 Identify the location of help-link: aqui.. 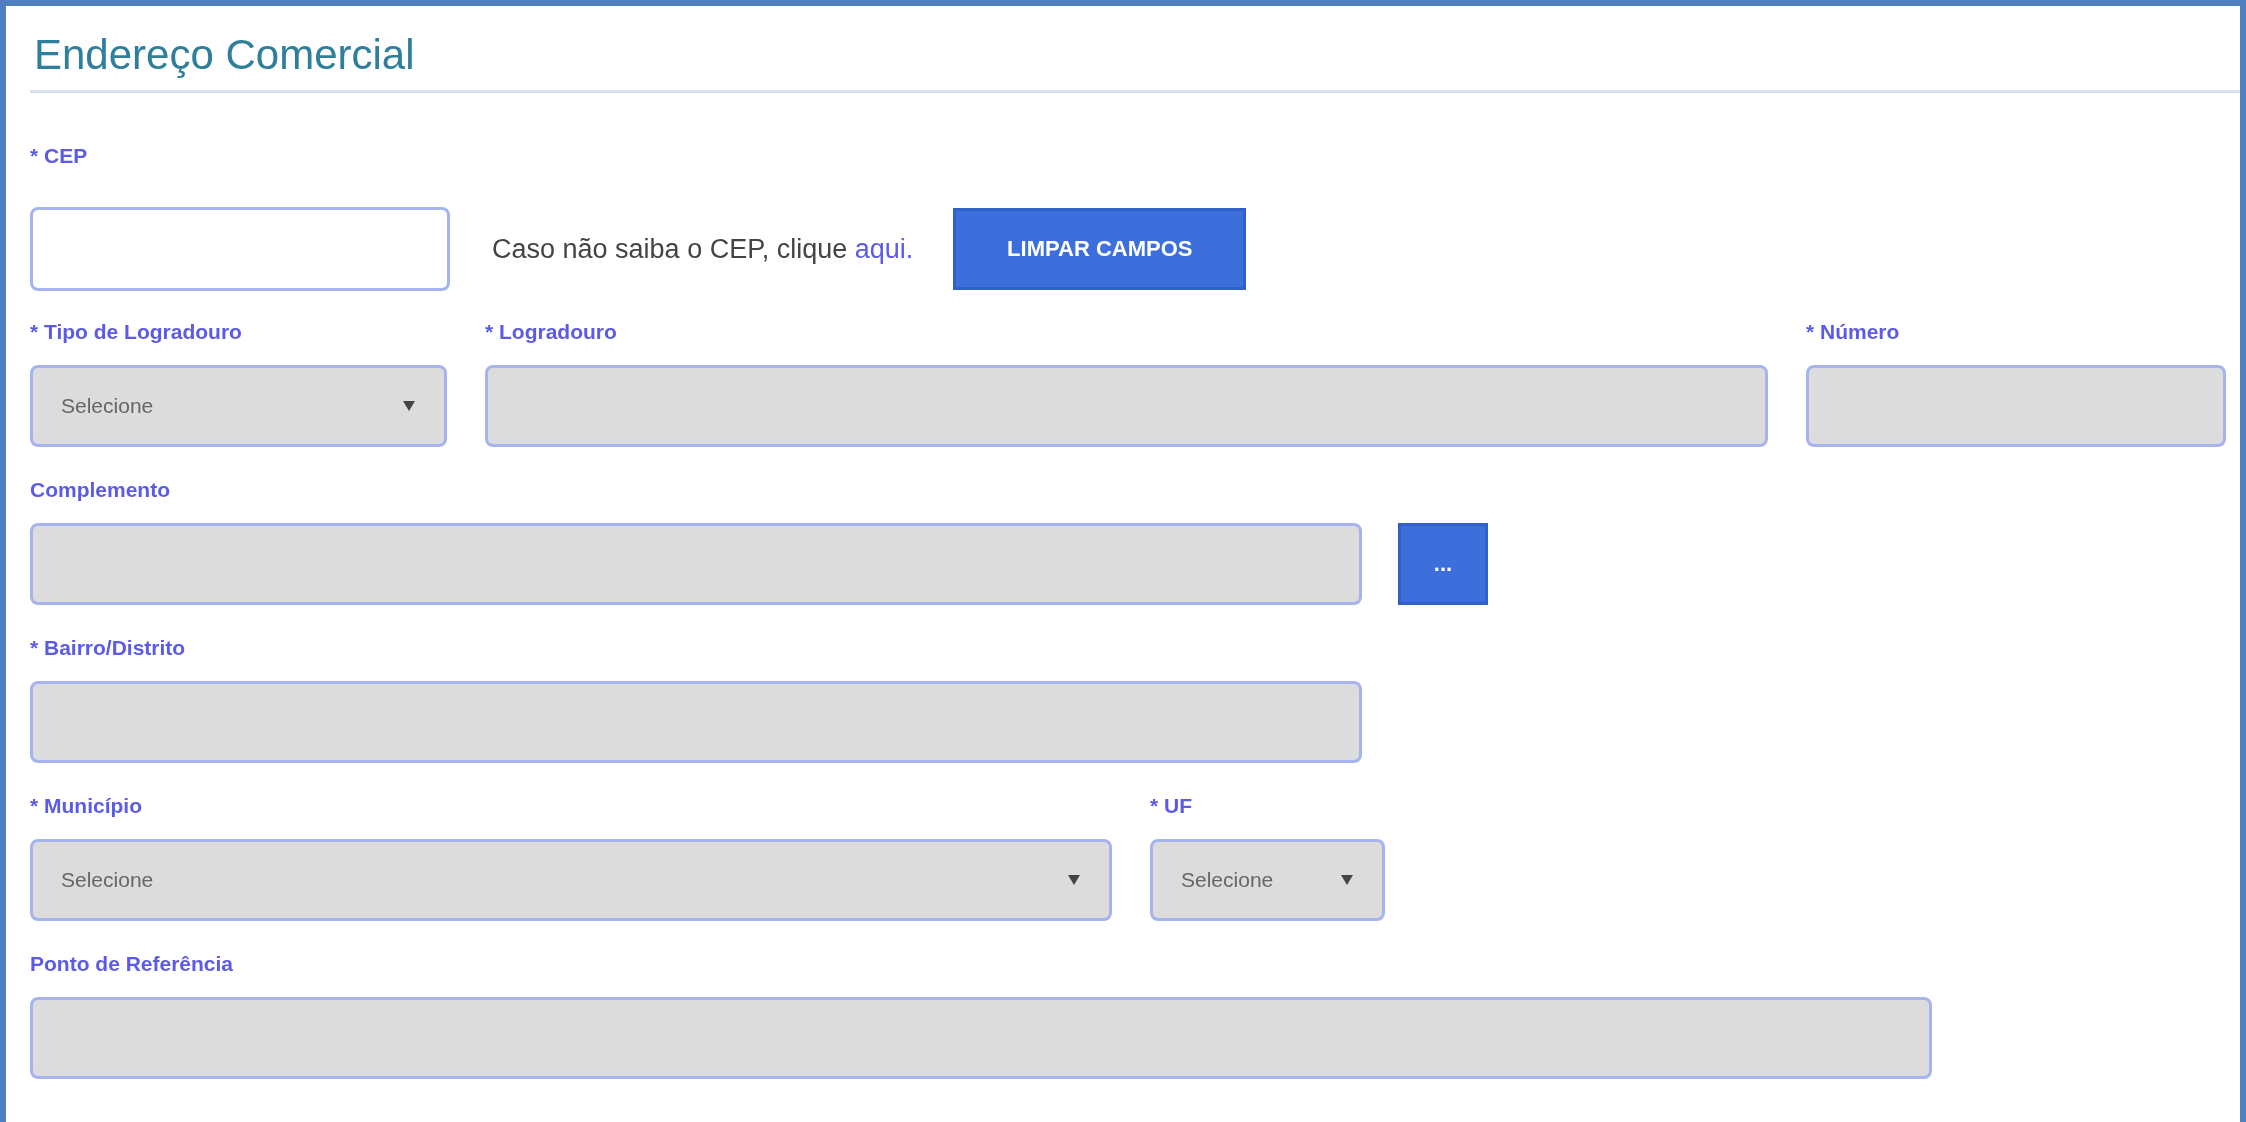
(884, 248).